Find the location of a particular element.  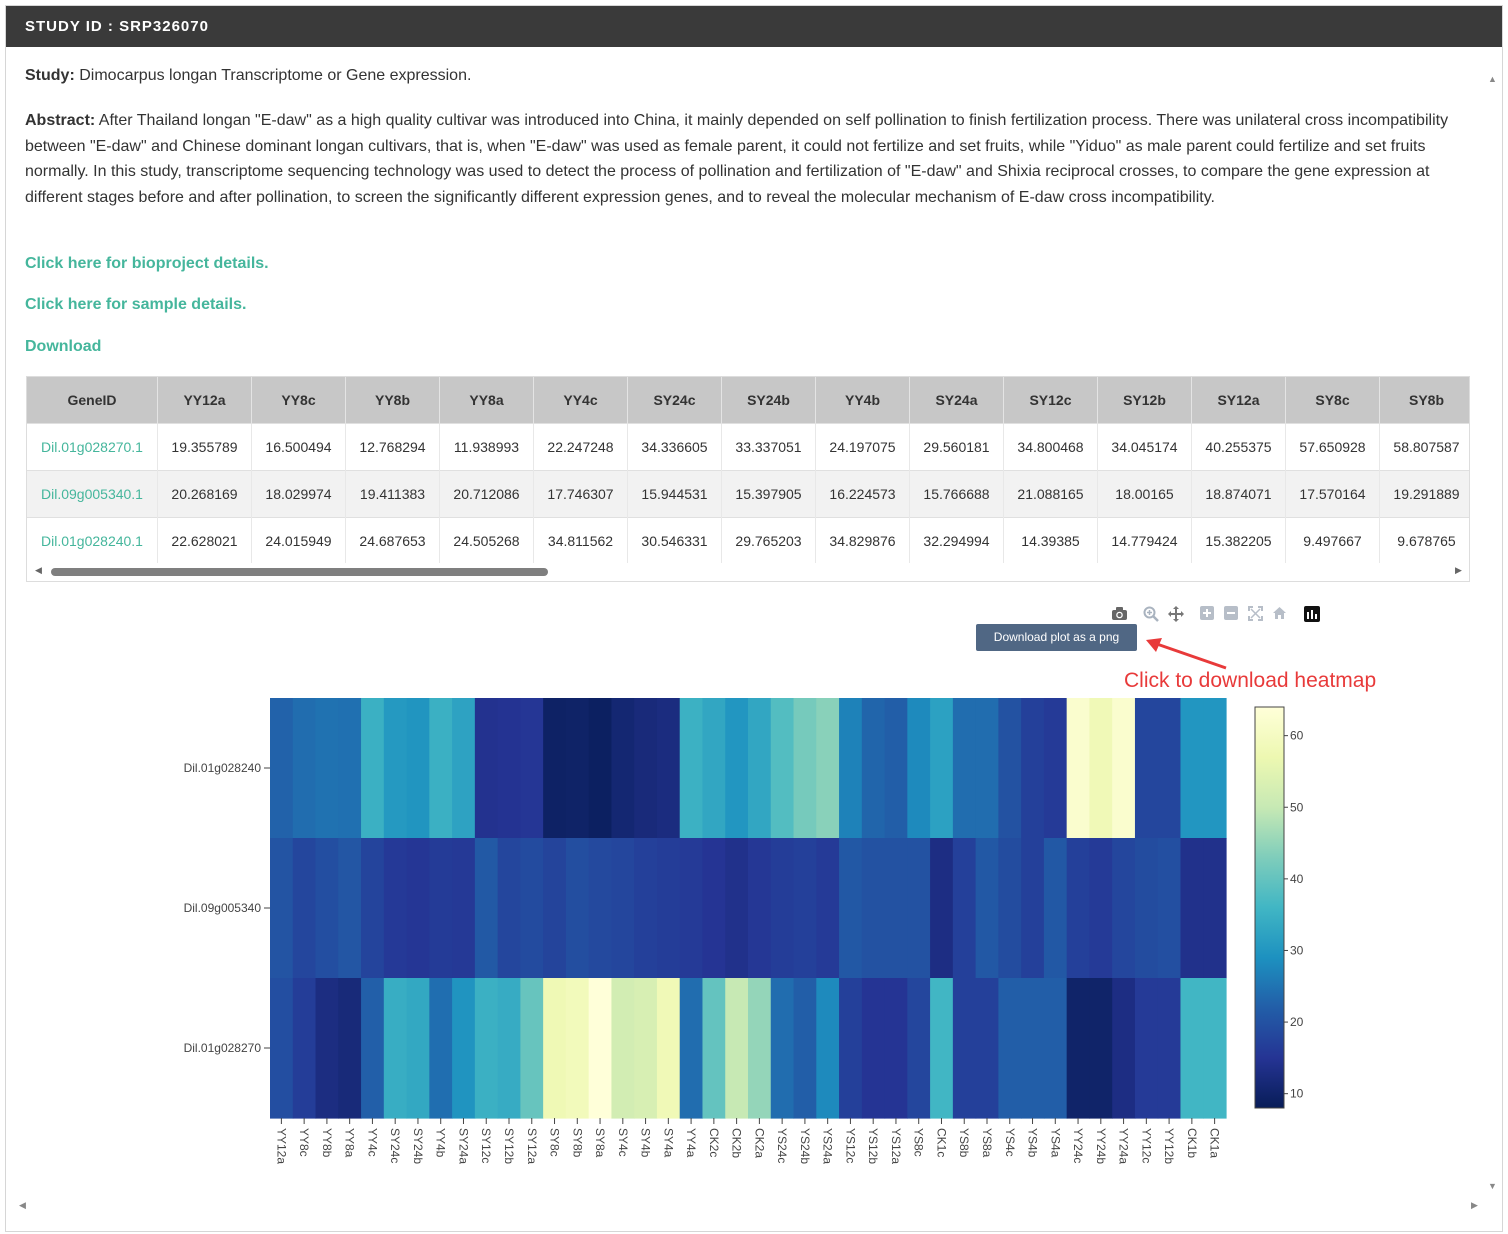

scrollbar-thumb is located at coordinates (299, 572).